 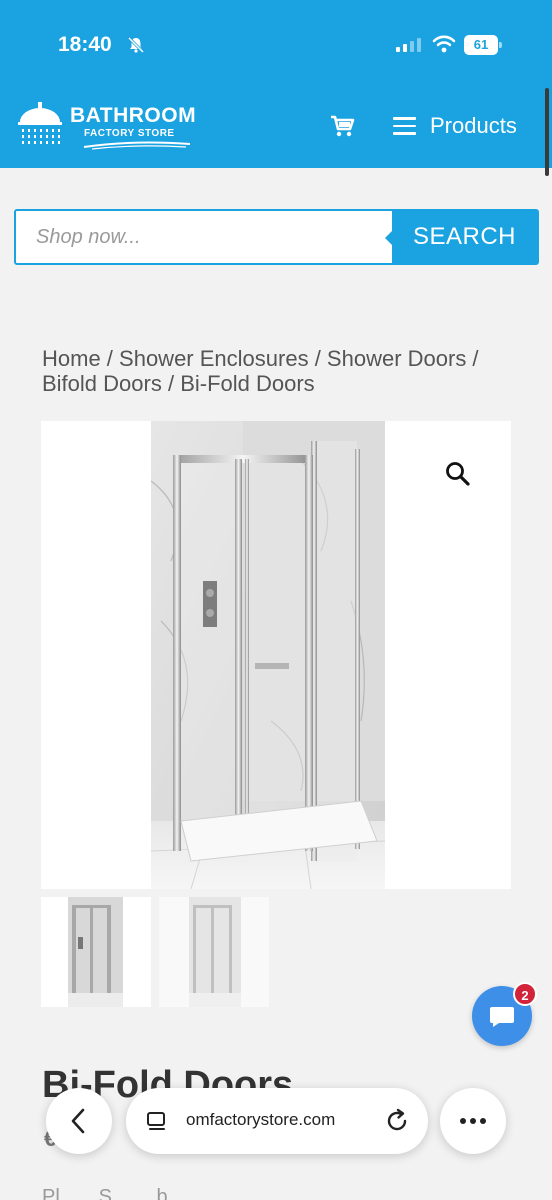 I want to click on back-button, so click(x=79, y=1121).